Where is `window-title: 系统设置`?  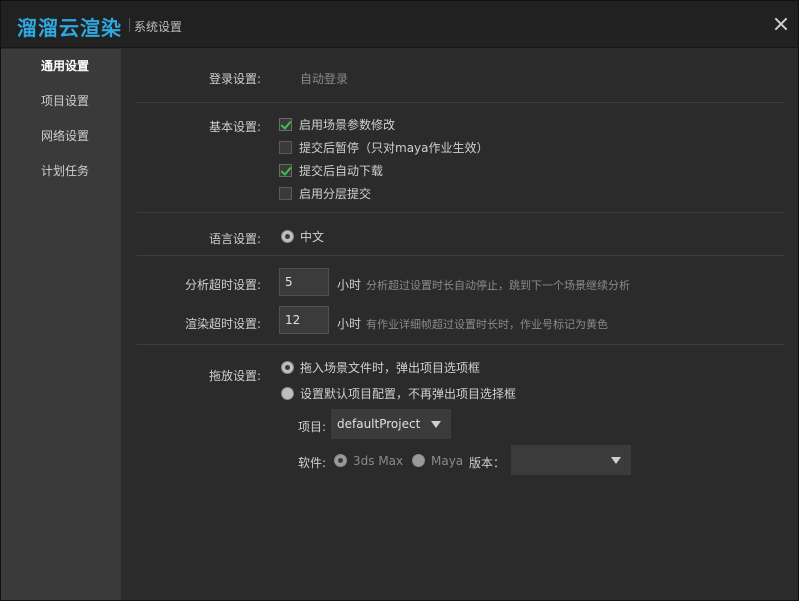
window-title: 系统设置 is located at coordinates (158, 27).